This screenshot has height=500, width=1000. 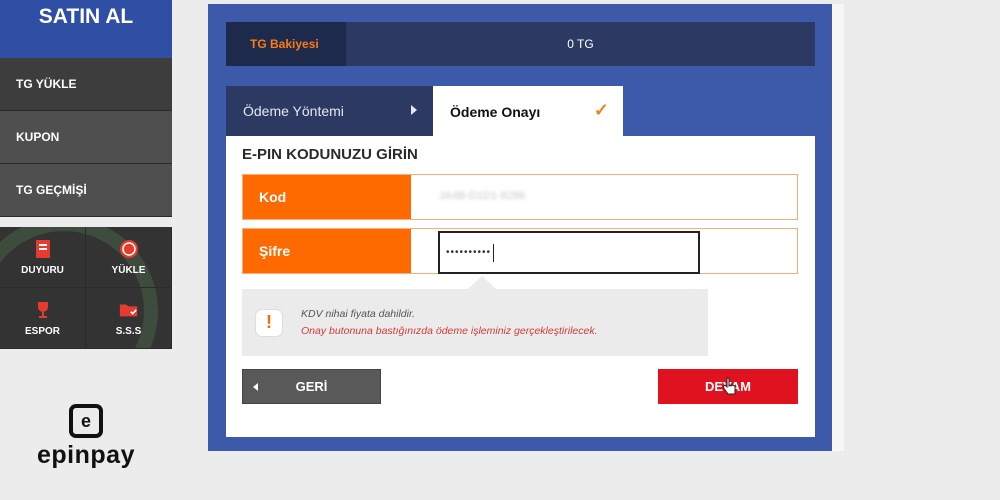 I want to click on shortcut-label: YÜKLE, so click(x=128, y=270).